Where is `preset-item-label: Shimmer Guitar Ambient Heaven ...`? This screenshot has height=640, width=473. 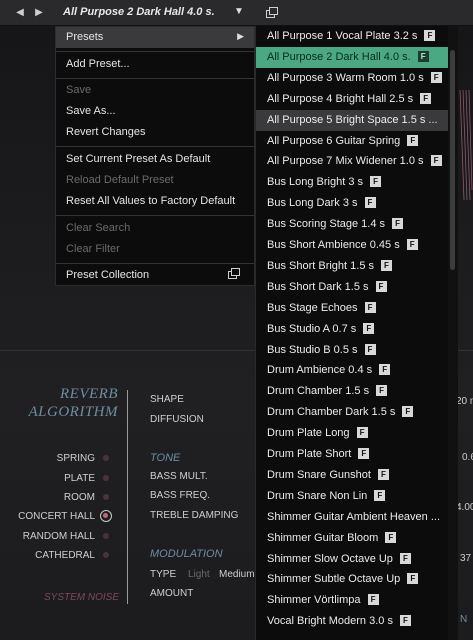 preset-item-label: Shimmer Guitar Ambient Heaven ... is located at coordinates (354, 517).